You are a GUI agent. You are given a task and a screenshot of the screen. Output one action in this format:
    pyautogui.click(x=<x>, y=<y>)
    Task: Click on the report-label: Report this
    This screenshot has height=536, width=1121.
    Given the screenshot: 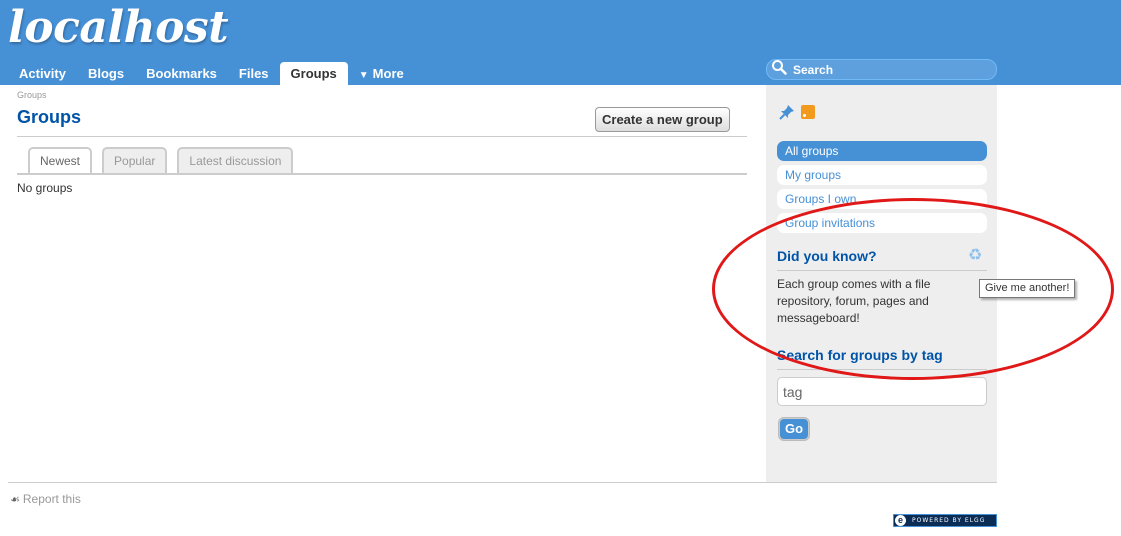 What is the action you would take?
    pyautogui.click(x=51, y=499)
    